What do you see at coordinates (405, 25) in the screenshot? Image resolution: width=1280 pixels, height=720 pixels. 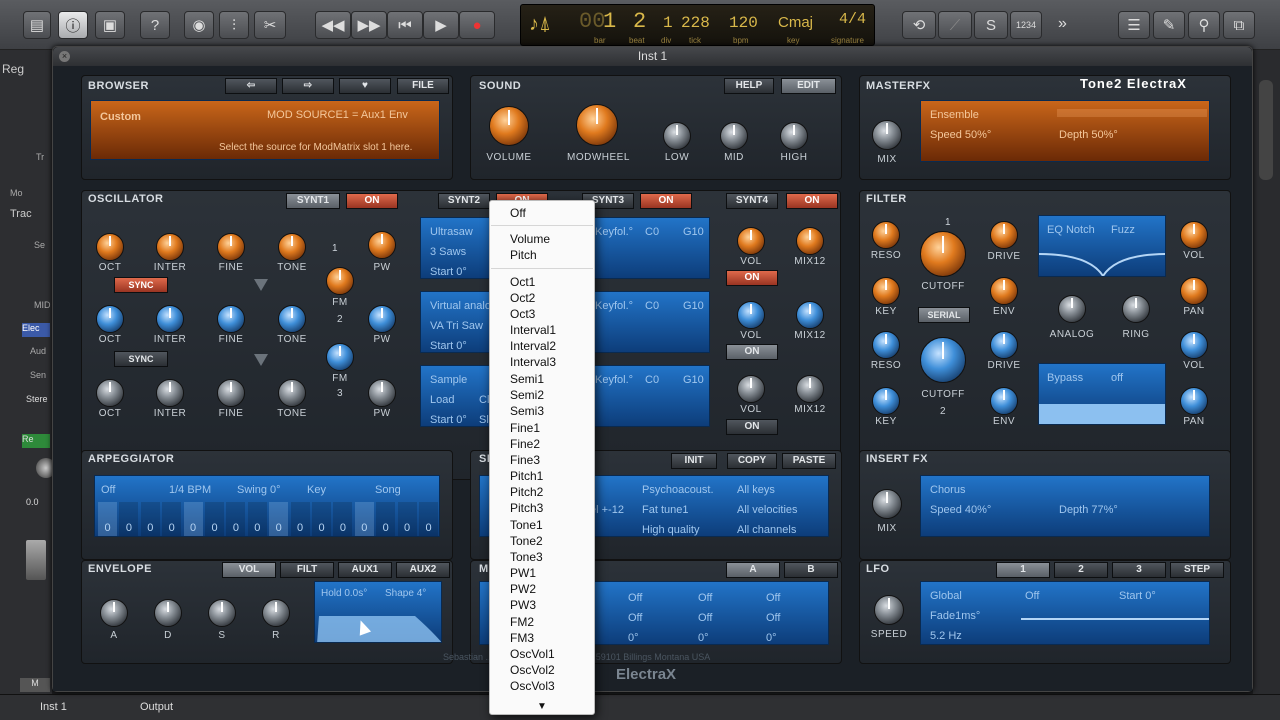 I see `go-to-start-icon: ⏮` at bounding box center [405, 25].